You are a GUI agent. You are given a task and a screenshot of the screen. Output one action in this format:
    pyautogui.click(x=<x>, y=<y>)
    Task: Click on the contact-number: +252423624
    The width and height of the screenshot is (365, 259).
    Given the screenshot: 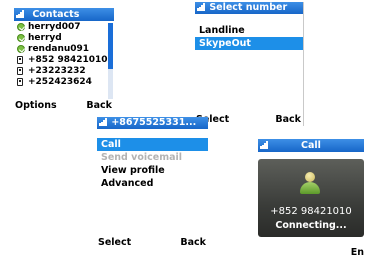 What is the action you would take?
    pyautogui.click(x=60, y=82)
    